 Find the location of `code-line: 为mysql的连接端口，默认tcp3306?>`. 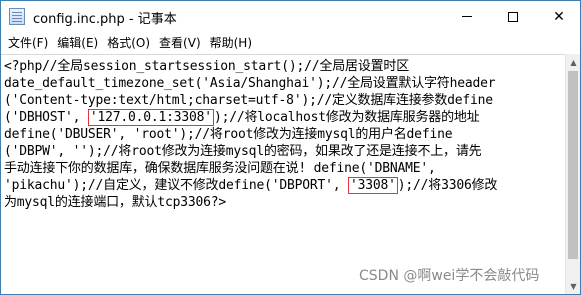

code-line: 为mysql的连接端口，默认tcp3306?> is located at coordinates (115, 202).